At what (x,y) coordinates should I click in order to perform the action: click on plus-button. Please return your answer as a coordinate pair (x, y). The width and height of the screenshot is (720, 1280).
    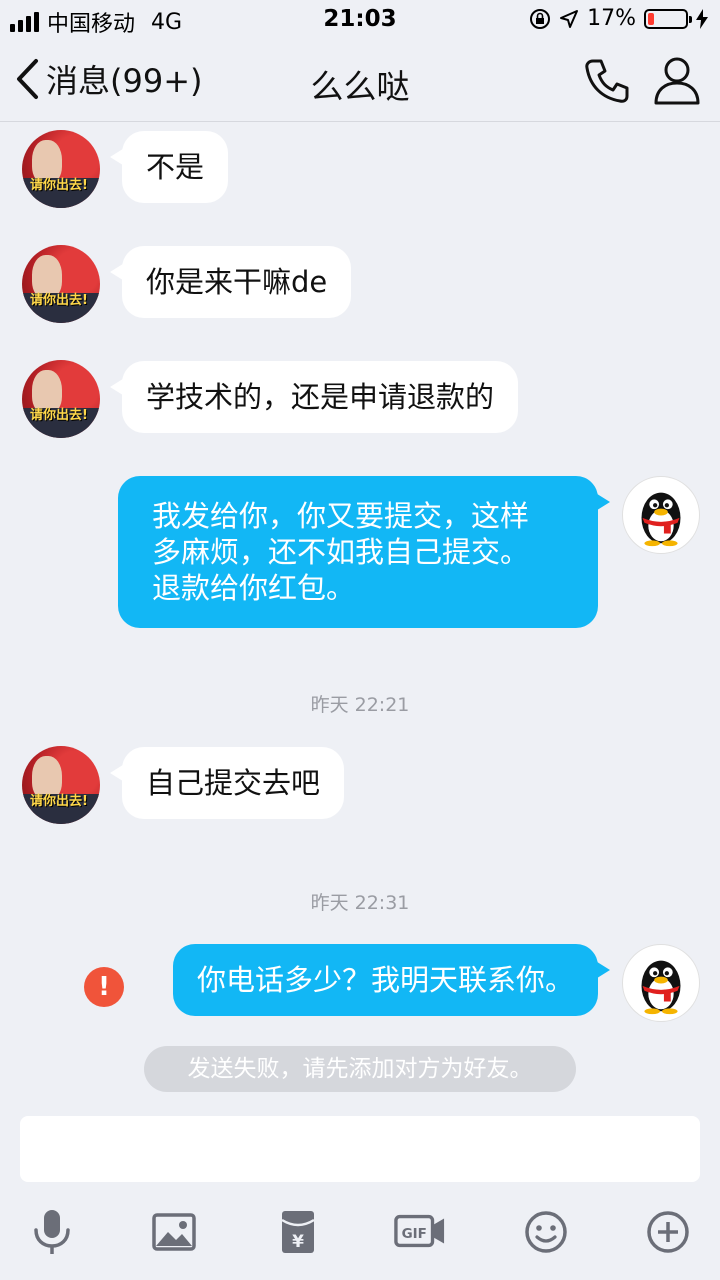
    Looking at the image, I should click on (668, 1232).